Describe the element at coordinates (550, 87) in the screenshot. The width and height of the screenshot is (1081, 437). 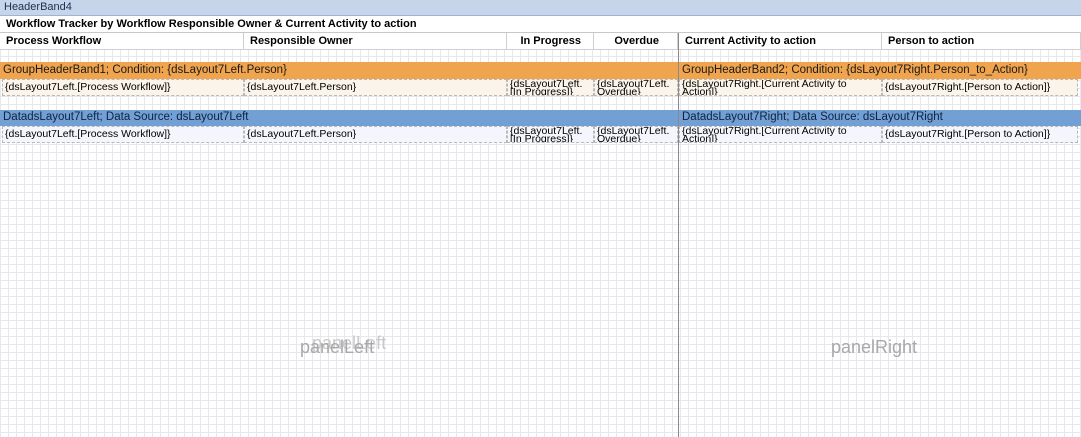
I see `group-field-in-progress: {dsLayout7Left. [In Progress]}` at that location.